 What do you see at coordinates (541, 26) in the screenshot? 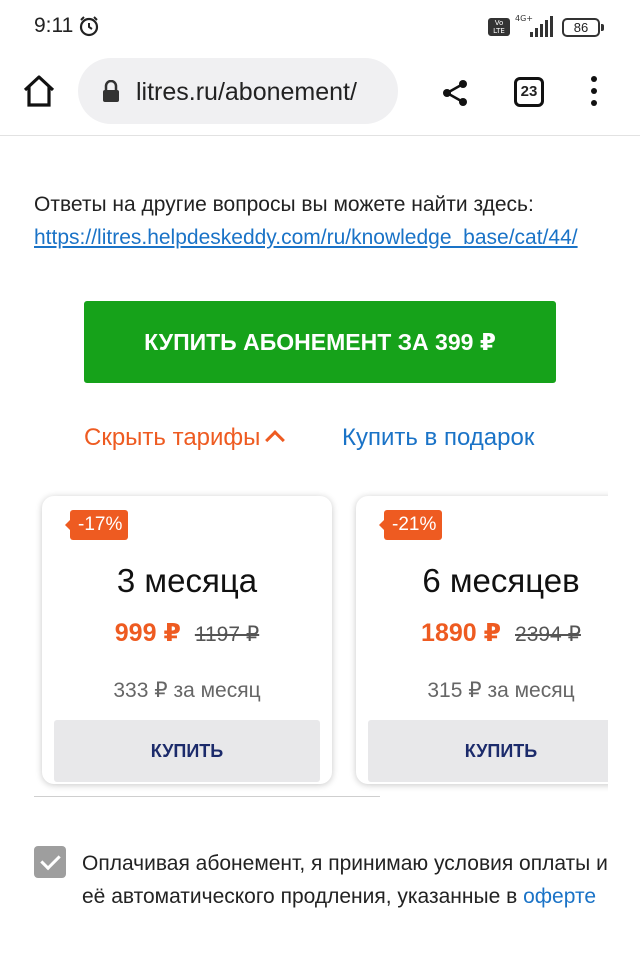
I see `signal-icon` at bounding box center [541, 26].